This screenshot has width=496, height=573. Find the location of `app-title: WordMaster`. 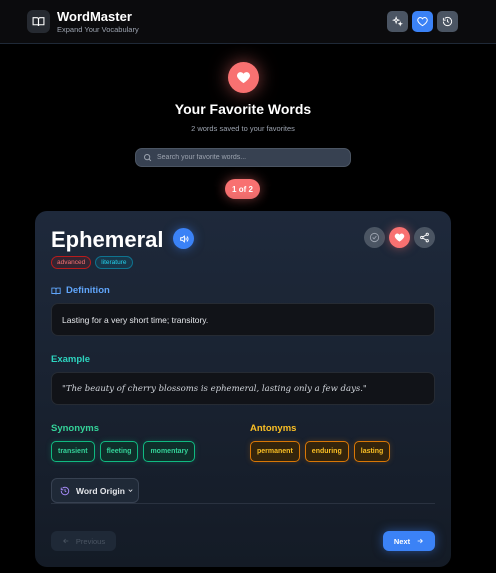

app-title: WordMaster is located at coordinates (94, 16).